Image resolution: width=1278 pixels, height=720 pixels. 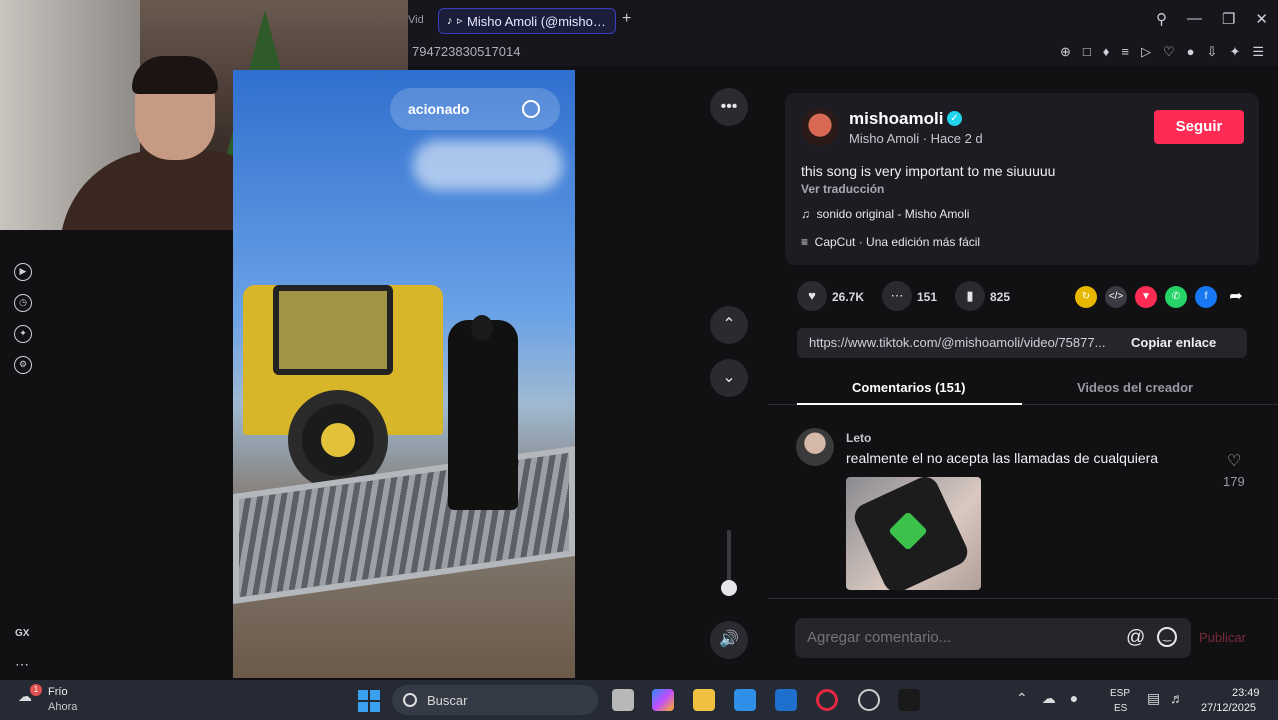 I want to click on video-wheel-hub, so click(x=338, y=440).